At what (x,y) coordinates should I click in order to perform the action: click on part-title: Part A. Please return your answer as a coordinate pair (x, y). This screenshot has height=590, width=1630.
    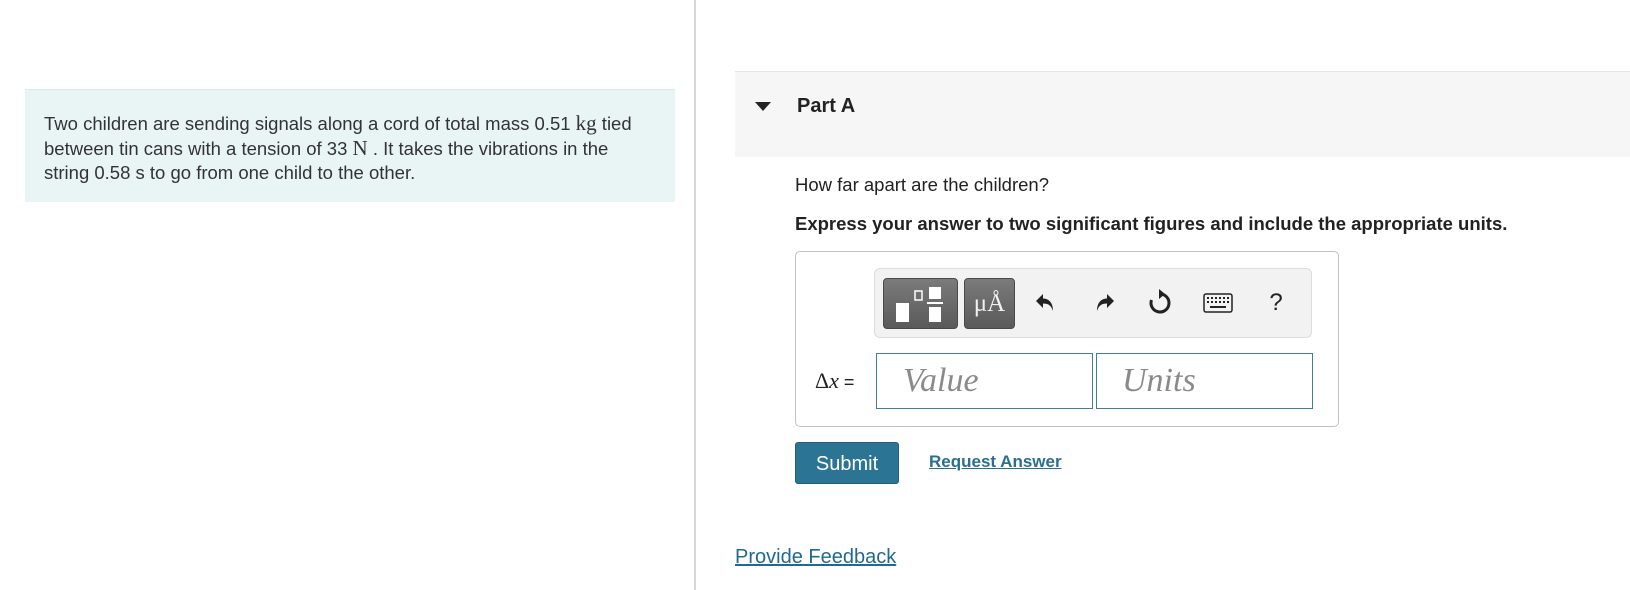
    Looking at the image, I should click on (826, 106).